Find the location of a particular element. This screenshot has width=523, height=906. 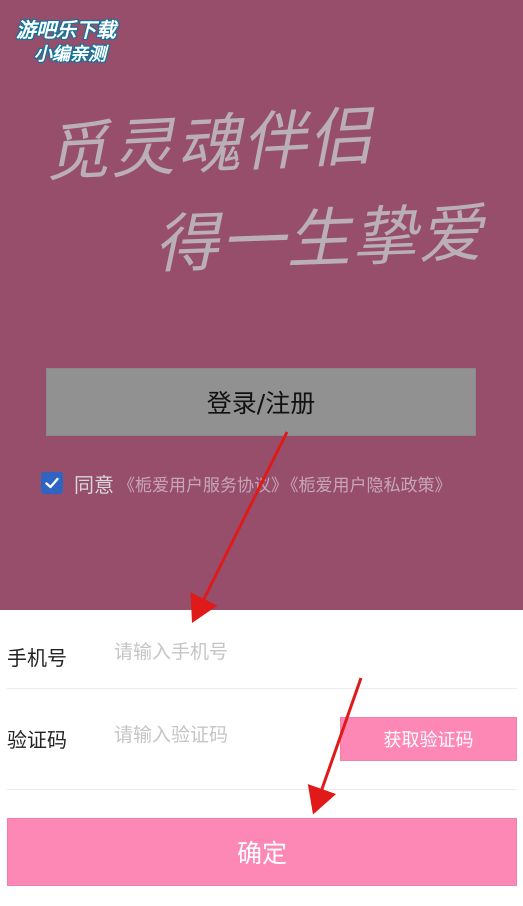

phone-label: 手机号 is located at coordinates (37, 658).